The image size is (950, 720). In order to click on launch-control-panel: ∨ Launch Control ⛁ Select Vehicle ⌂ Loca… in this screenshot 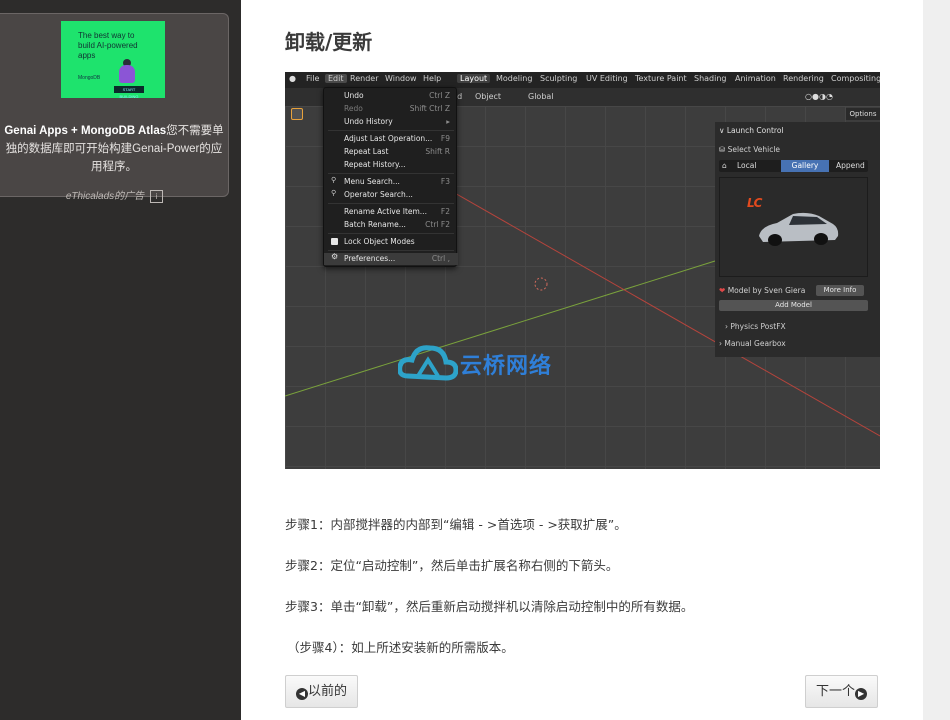, I will do `click(797, 239)`.